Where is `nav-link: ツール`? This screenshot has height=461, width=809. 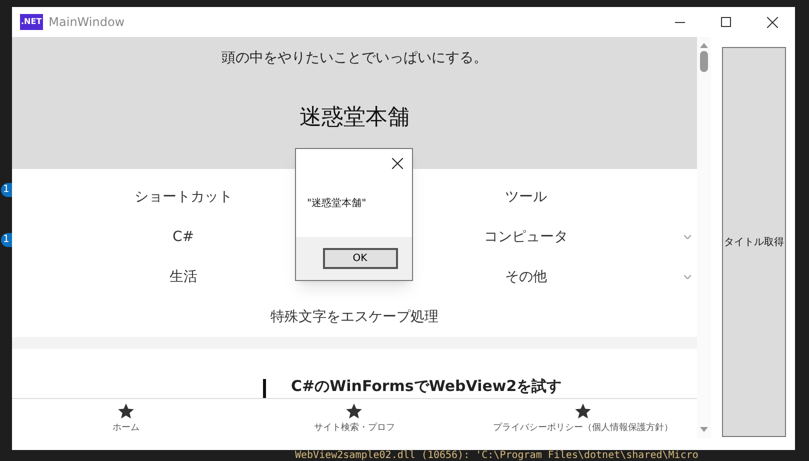 nav-link: ツール is located at coordinates (525, 197).